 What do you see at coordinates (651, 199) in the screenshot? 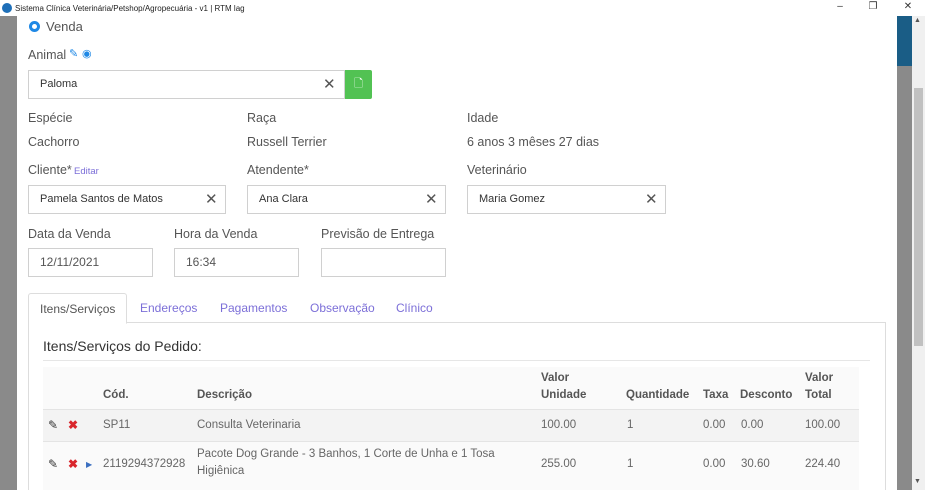
I see `vet-clear-icon: ✕` at bounding box center [651, 199].